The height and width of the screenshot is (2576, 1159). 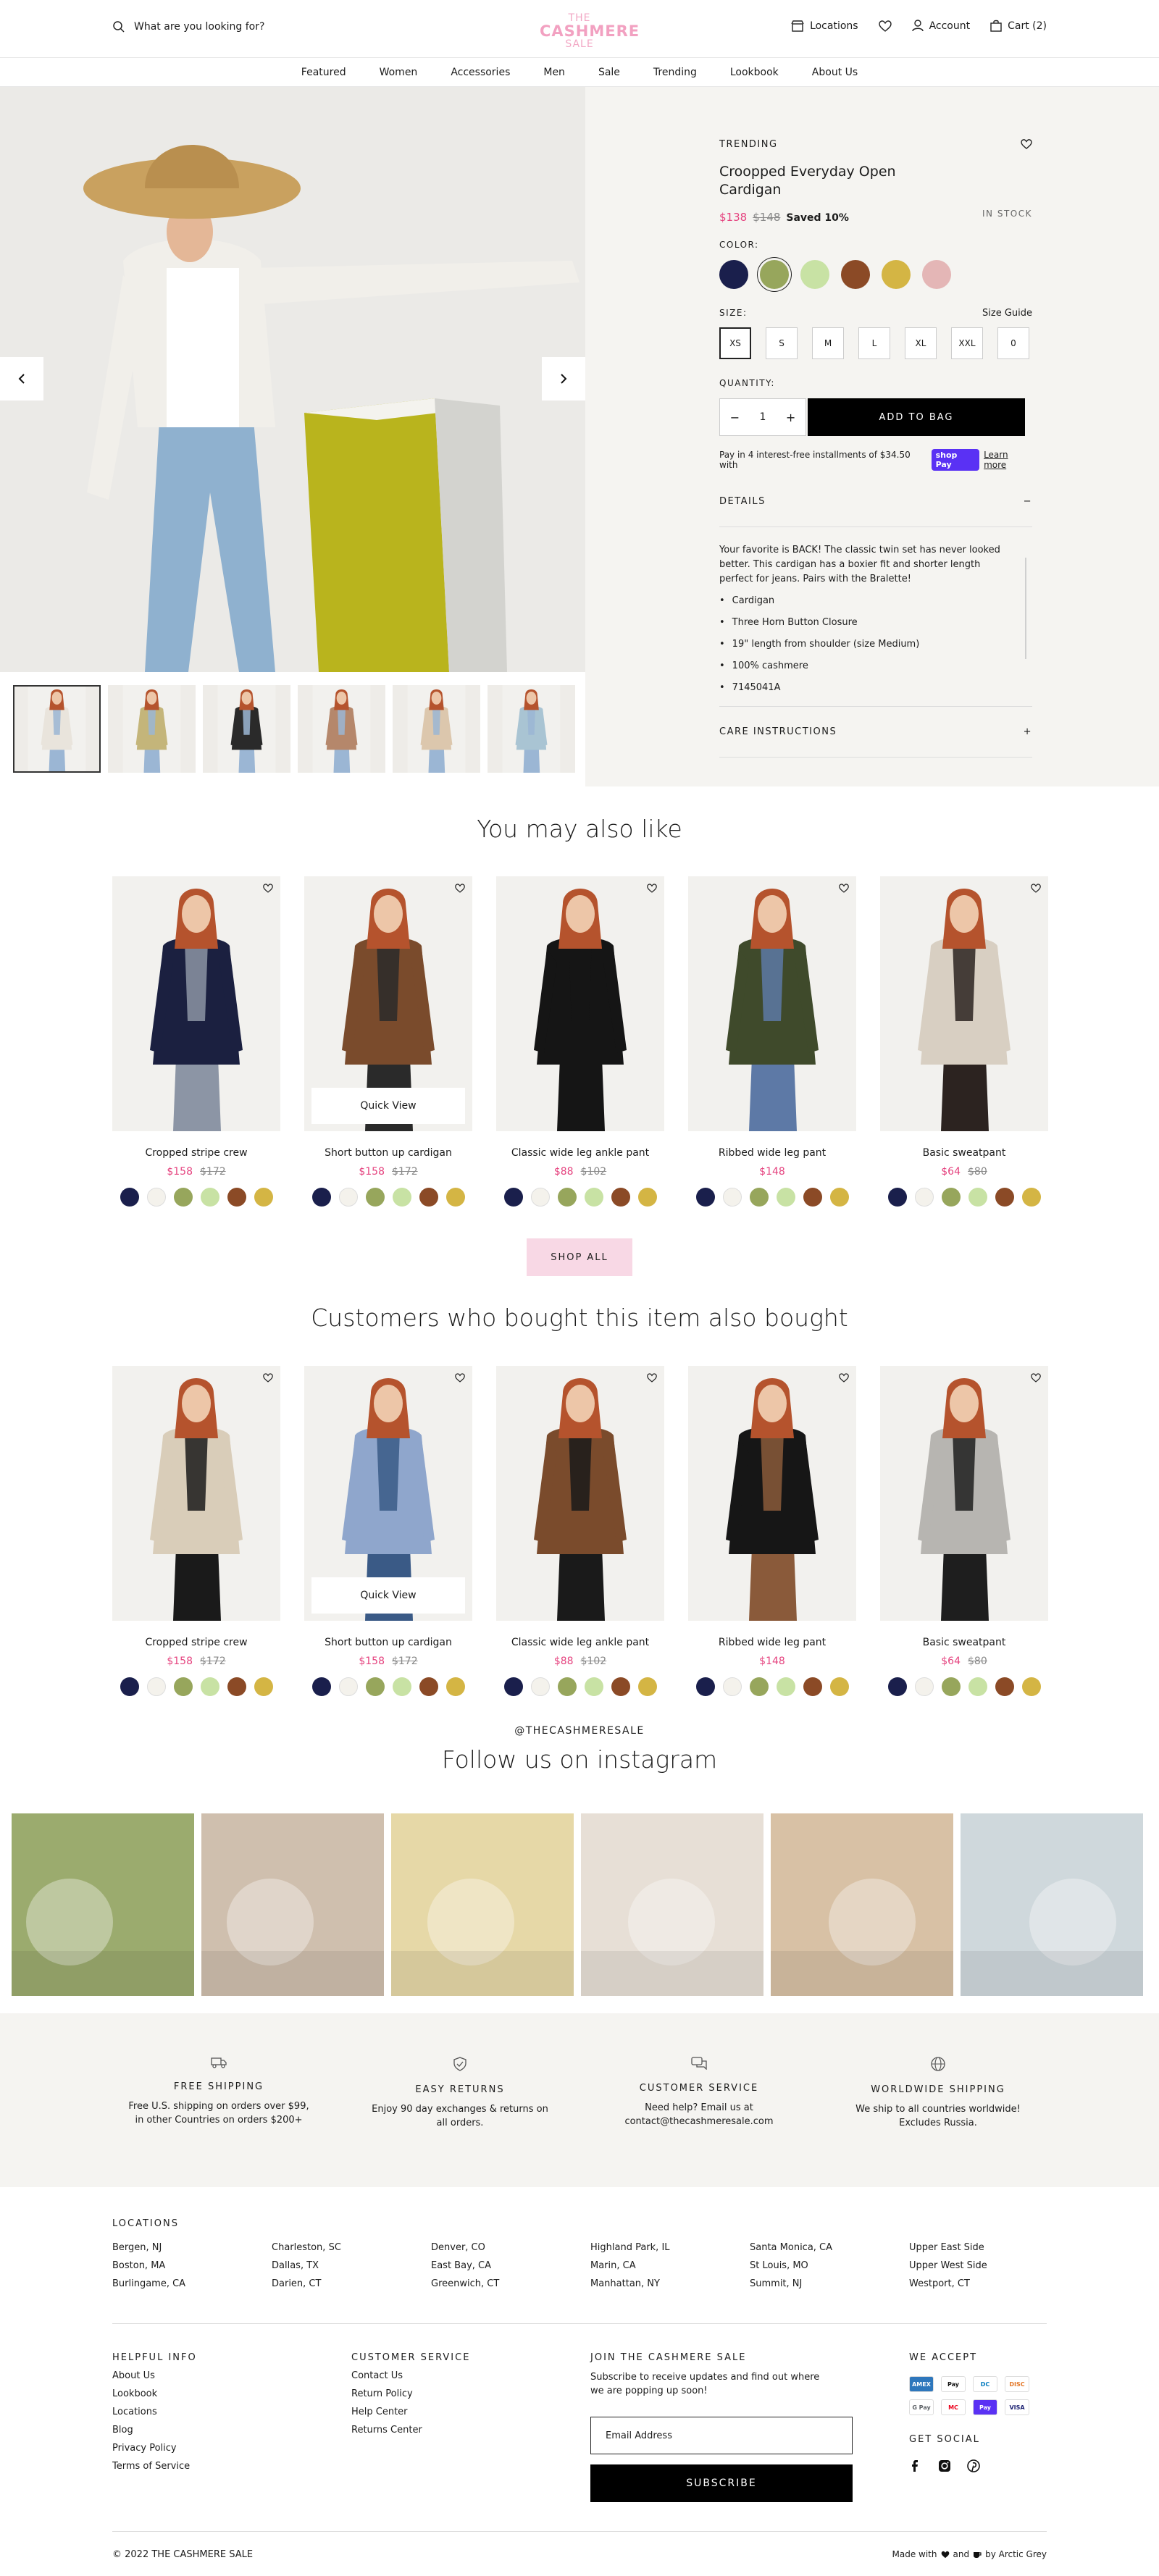 What do you see at coordinates (388, 1642) in the screenshot?
I see `product-name: Short button up cardigan` at bounding box center [388, 1642].